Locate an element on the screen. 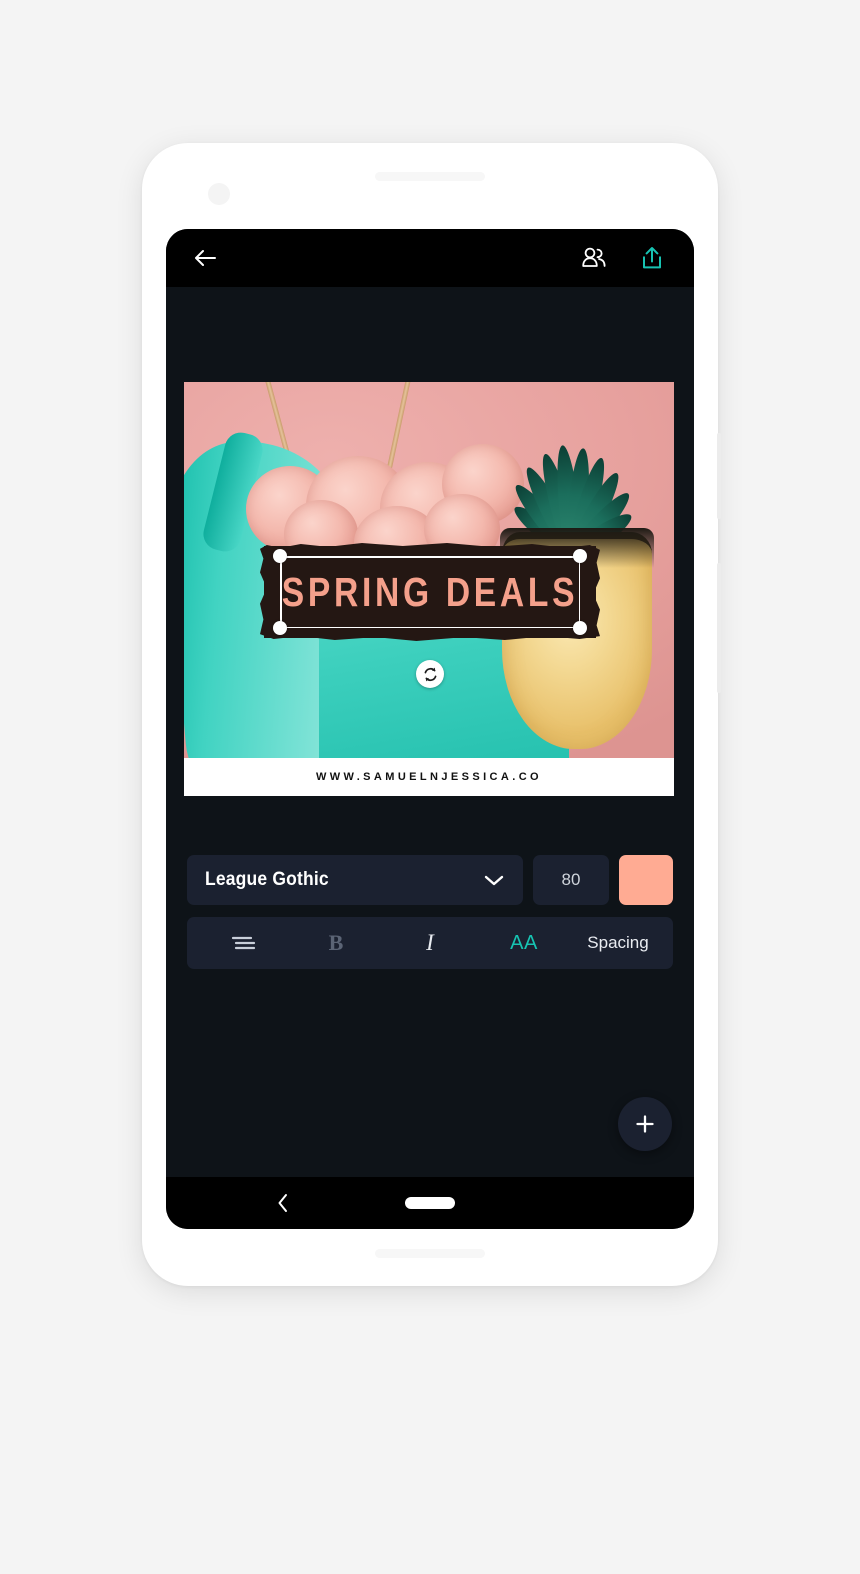  spacing-label: Spacing is located at coordinates (618, 942).